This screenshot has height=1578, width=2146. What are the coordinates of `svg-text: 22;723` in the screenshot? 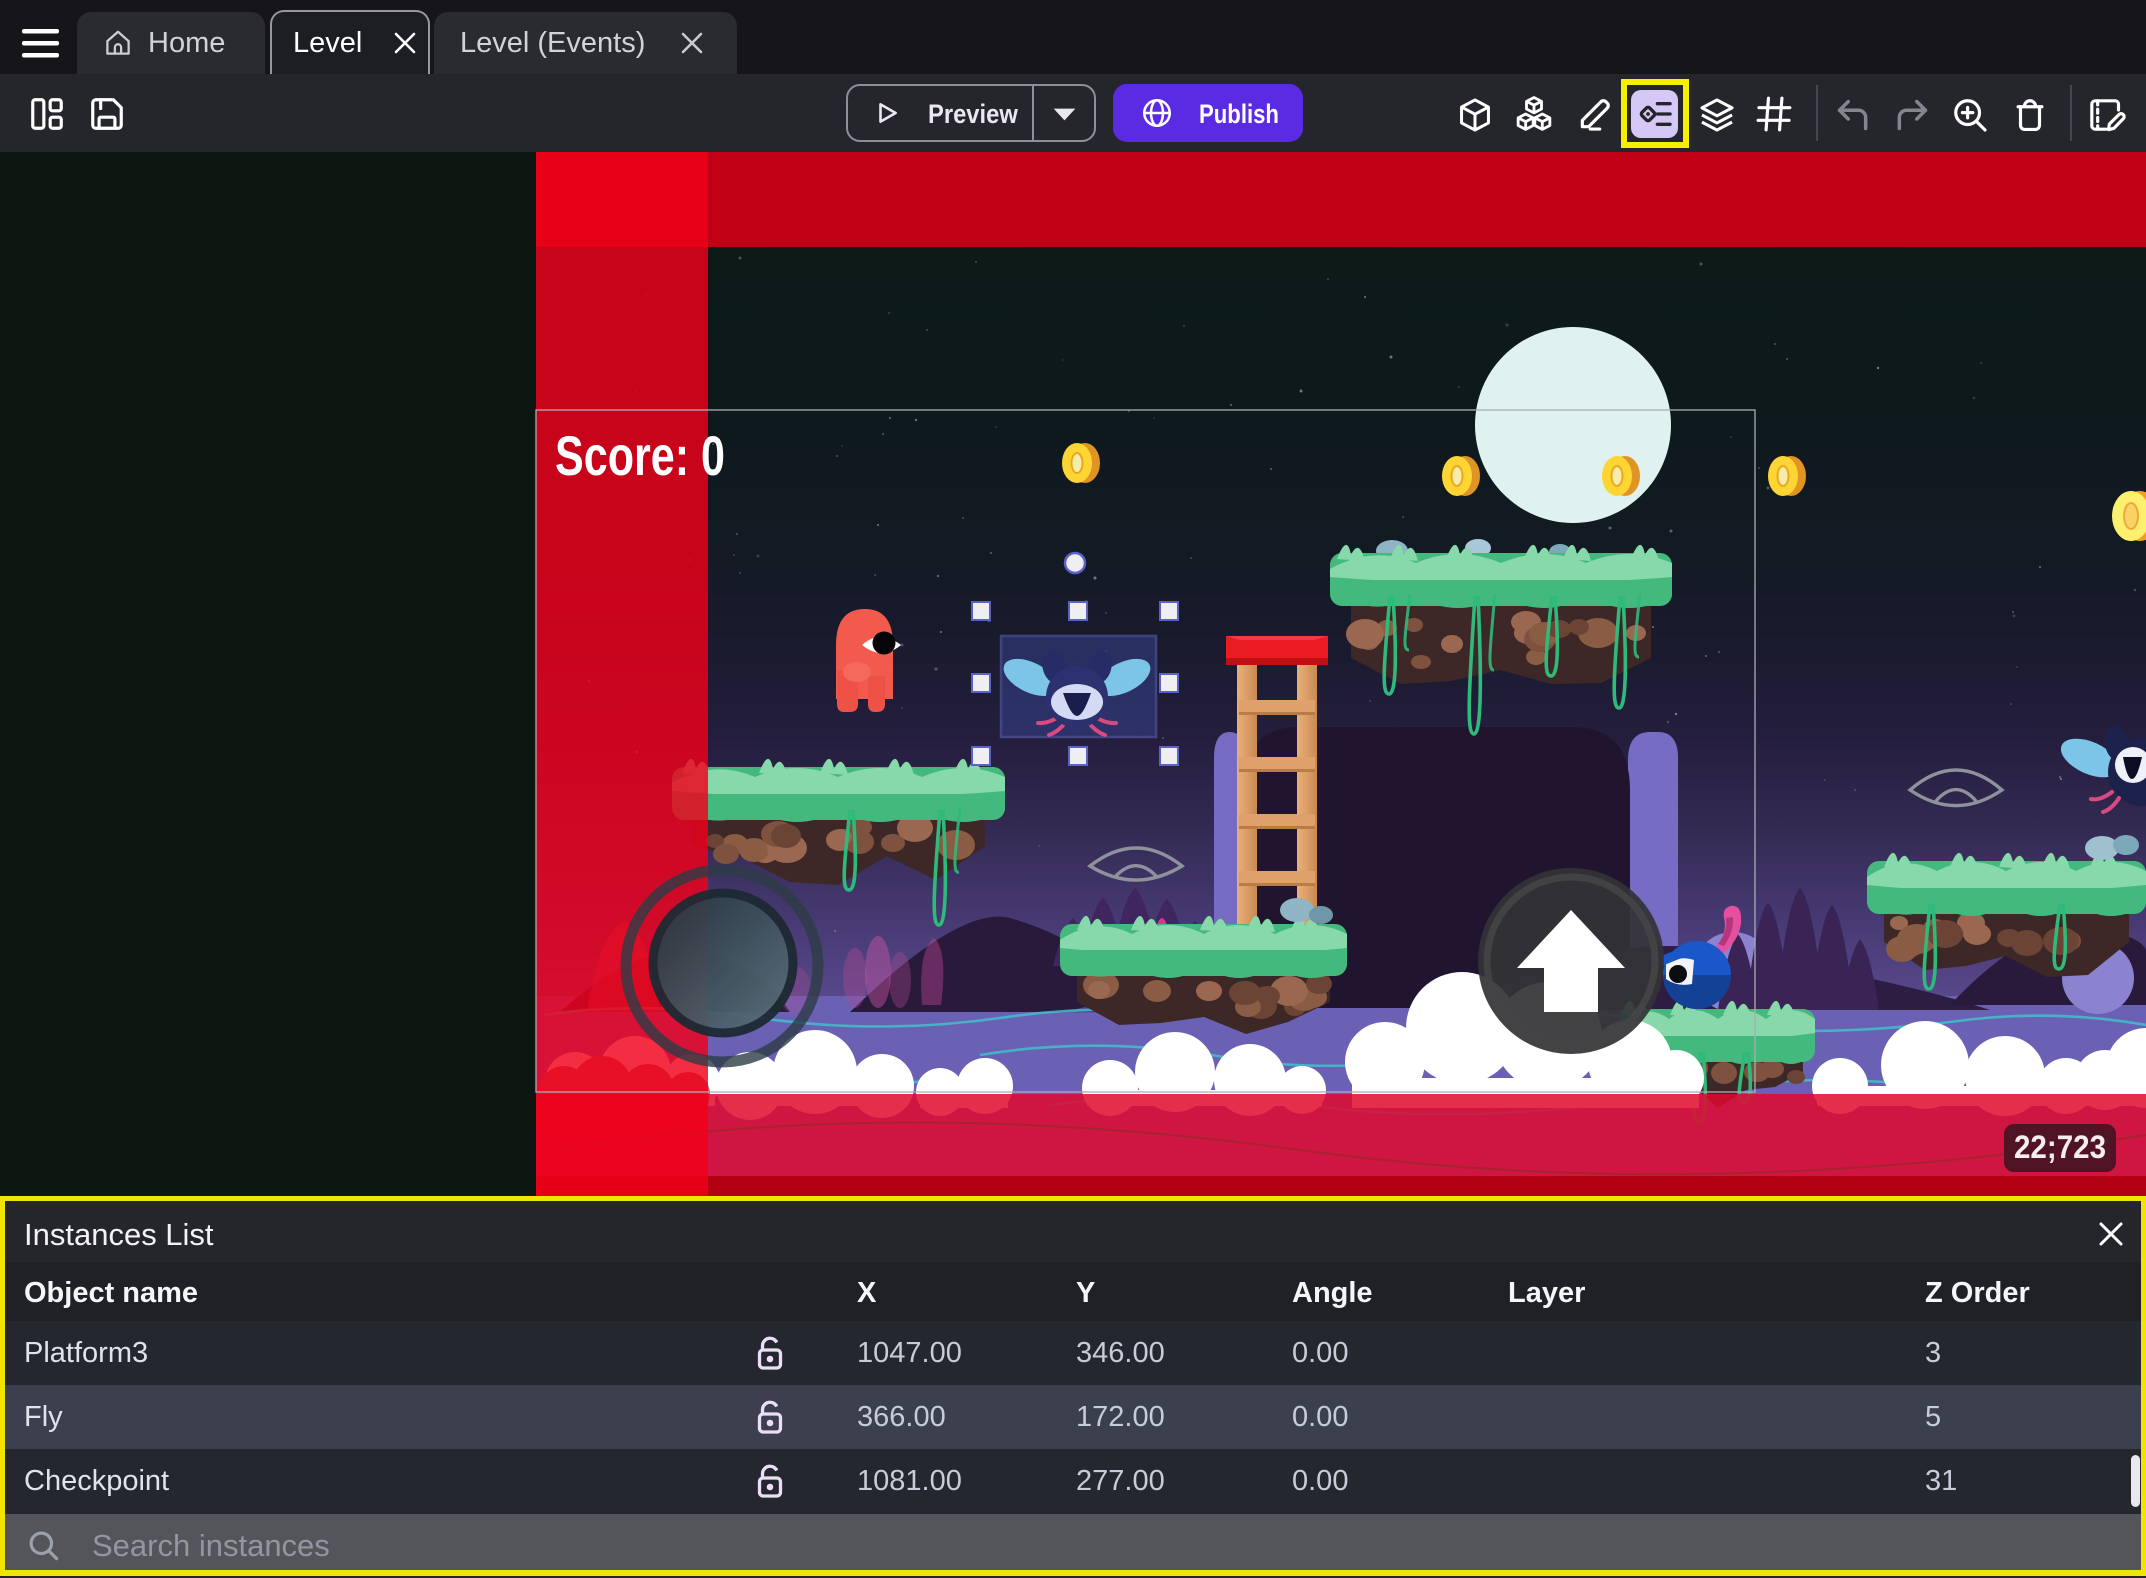 It's located at (2060, 1147).